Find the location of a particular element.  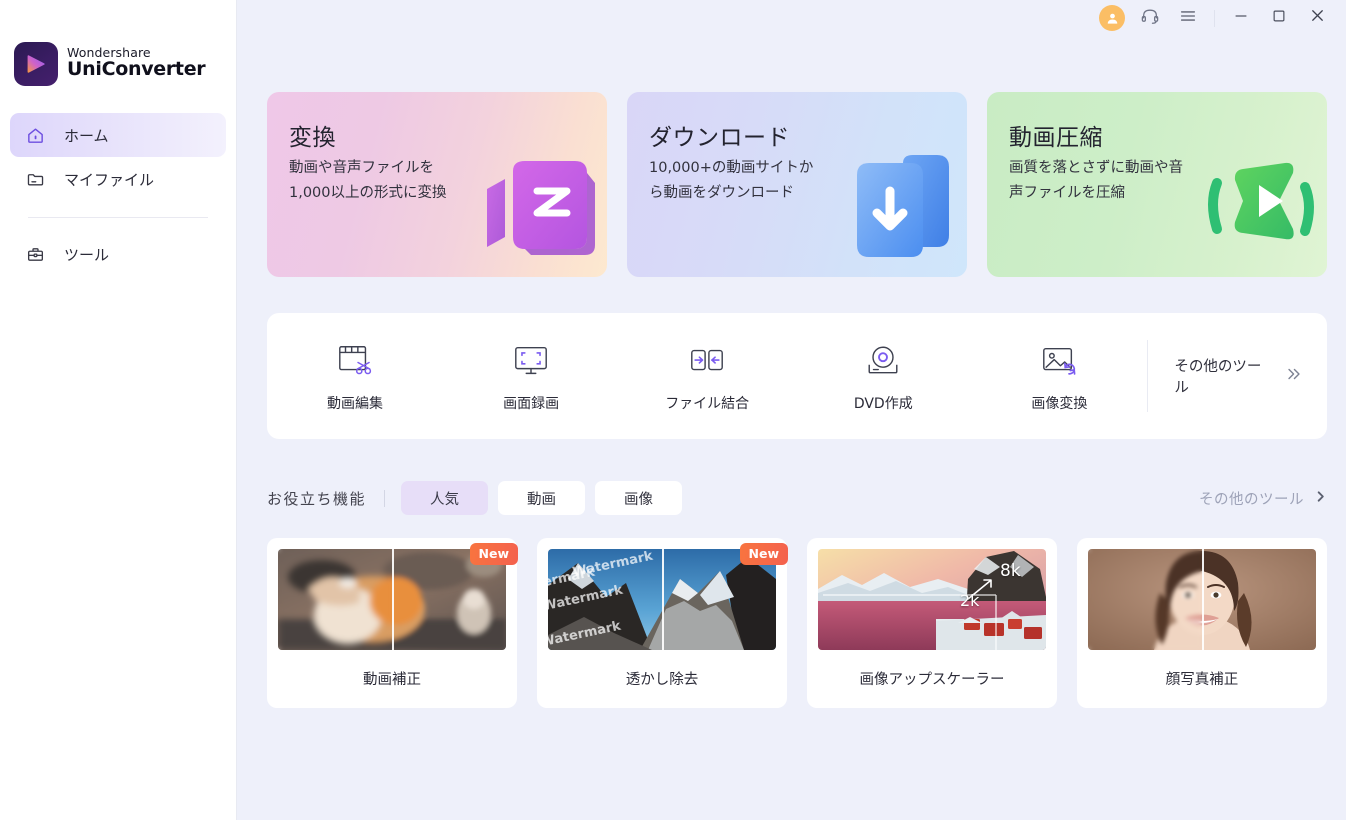

convert-3d-icon is located at coordinates (539, 213).